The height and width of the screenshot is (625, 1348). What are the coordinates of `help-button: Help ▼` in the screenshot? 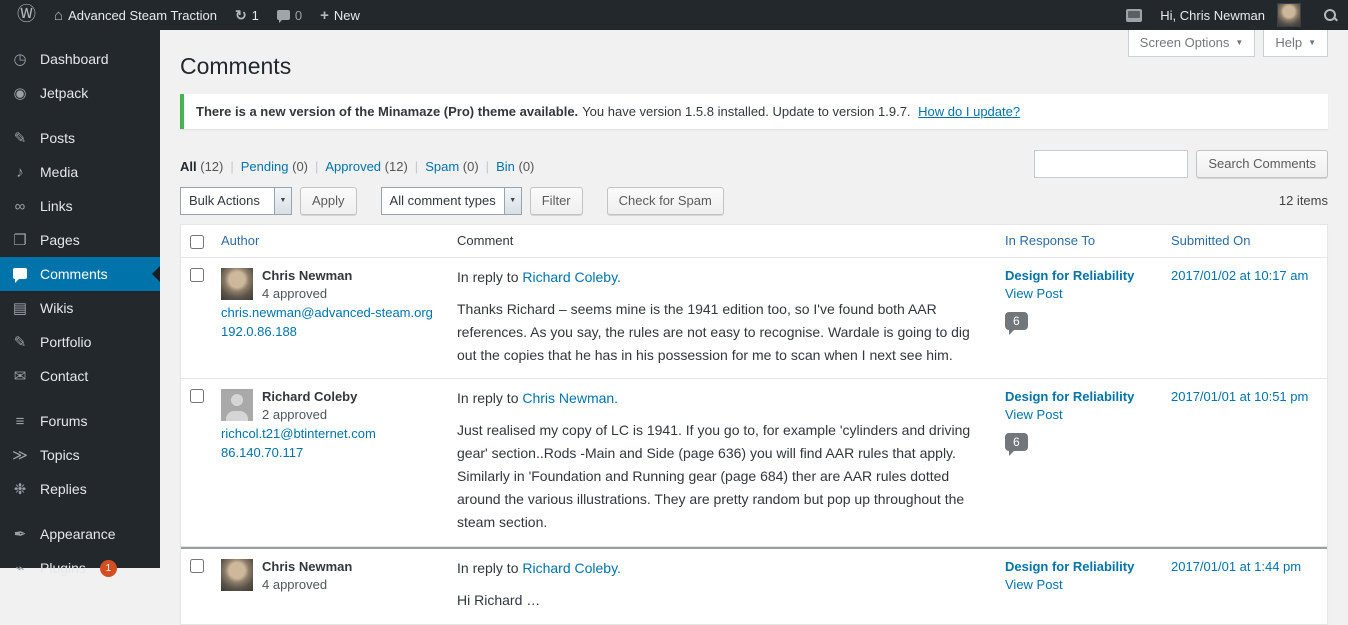 It's located at (1295, 43).